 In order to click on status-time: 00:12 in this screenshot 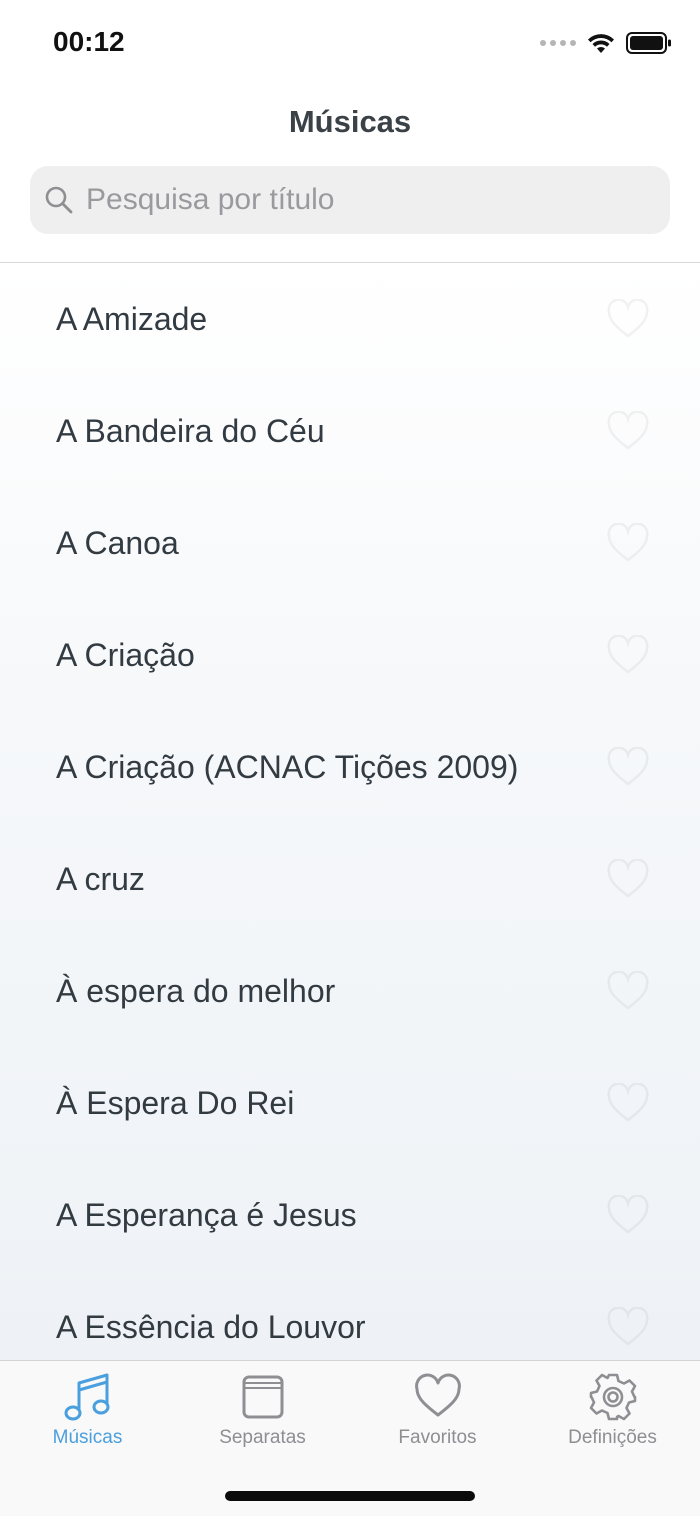, I will do `click(89, 41)`.